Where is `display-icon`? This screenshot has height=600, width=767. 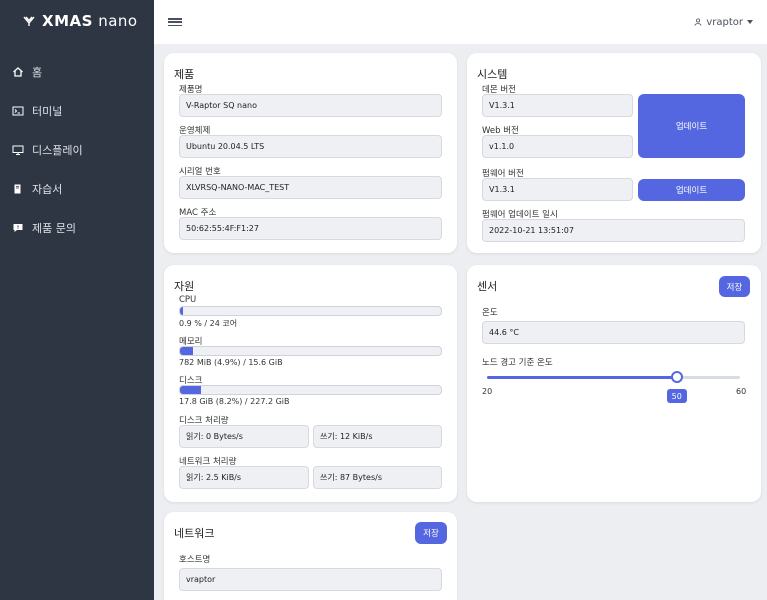 display-icon is located at coordinates (18, 150).